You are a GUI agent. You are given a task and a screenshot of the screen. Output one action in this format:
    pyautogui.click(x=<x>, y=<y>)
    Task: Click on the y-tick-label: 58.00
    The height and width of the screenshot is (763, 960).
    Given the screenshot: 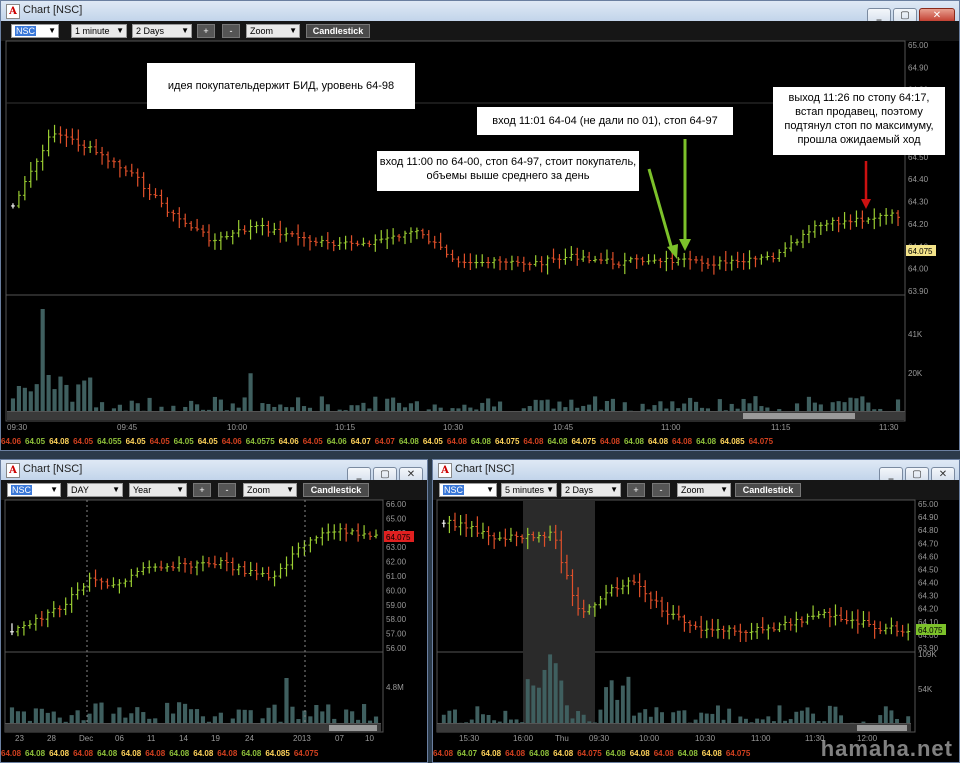 What is the action you would take?
    pyautogui.click(x=396, y=619)
    